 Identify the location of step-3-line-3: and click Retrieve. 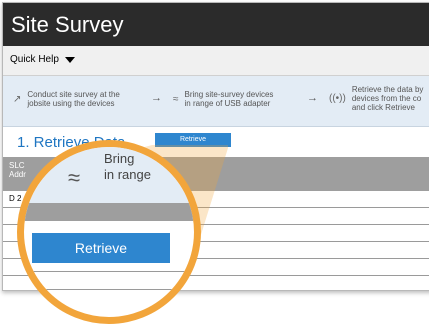
(383, 107).